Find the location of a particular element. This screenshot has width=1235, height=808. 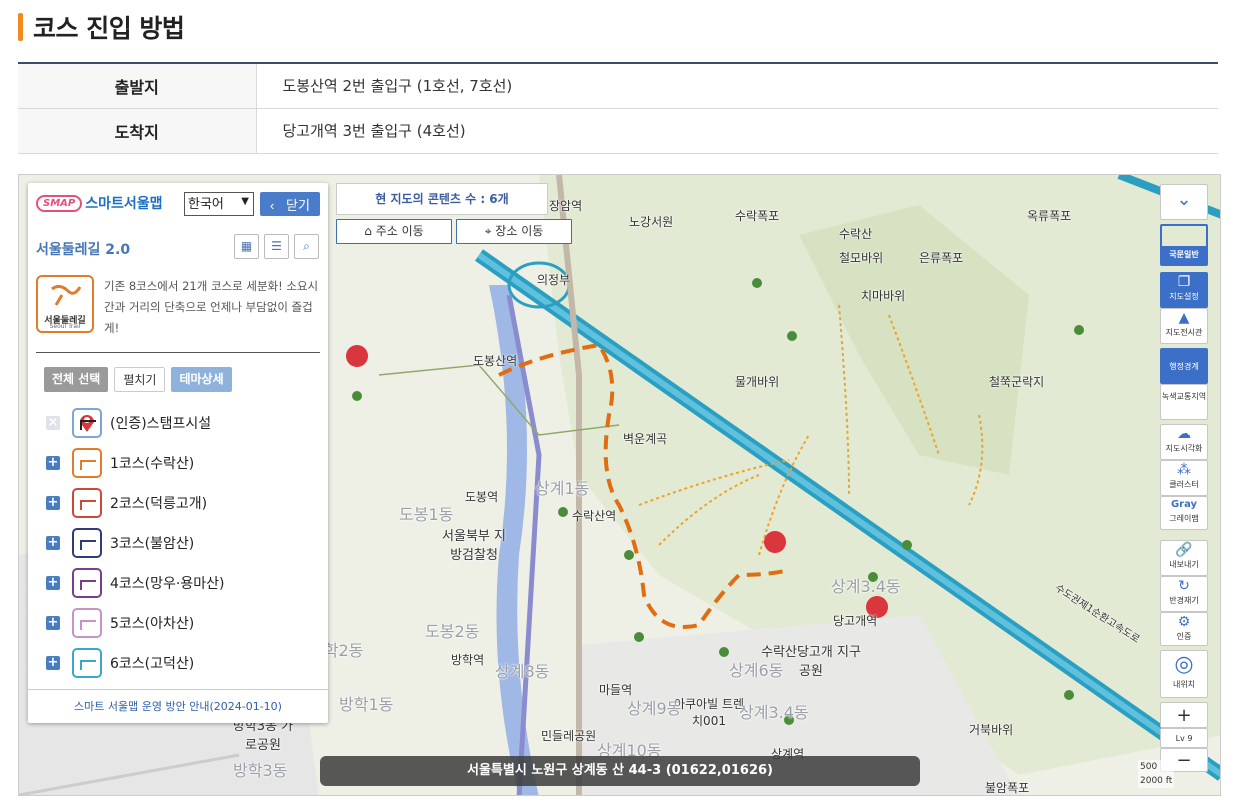

map-label-eunryu: 은류폭포 is located at coordinates (941, 258).